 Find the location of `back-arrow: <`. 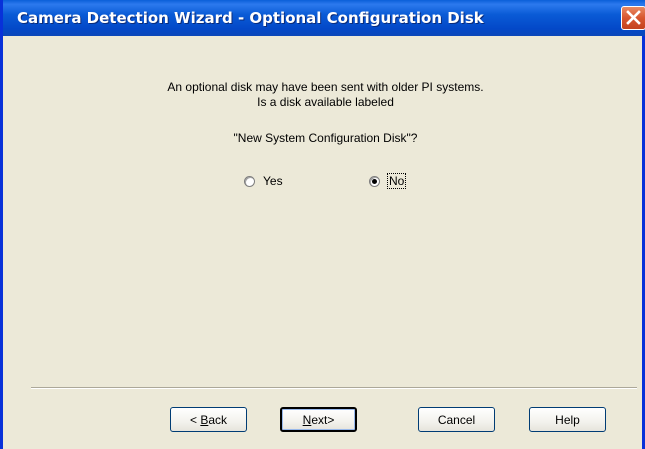

back-arrow: < is located at coordinates (193, 419).